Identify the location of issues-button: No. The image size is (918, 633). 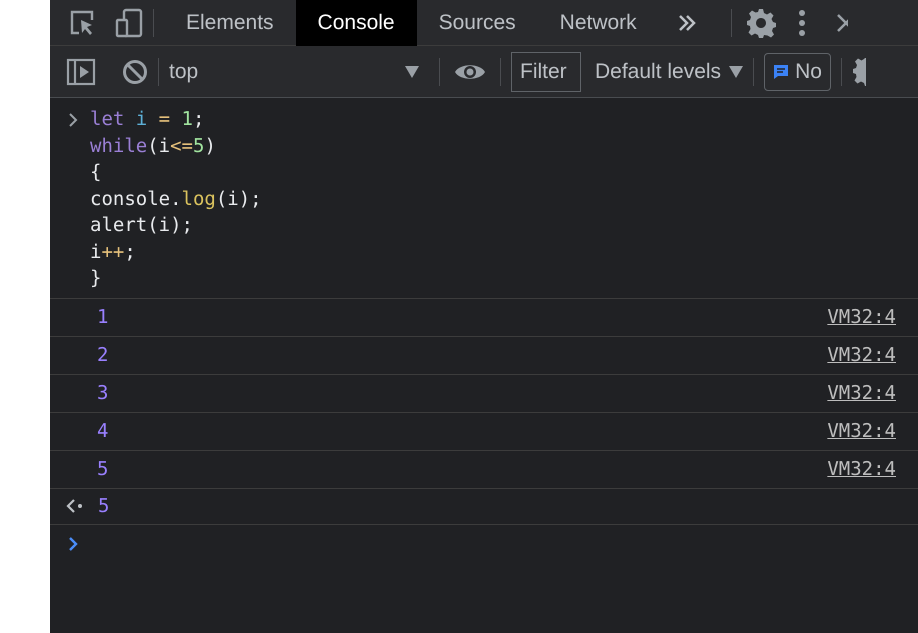
(797, 71).